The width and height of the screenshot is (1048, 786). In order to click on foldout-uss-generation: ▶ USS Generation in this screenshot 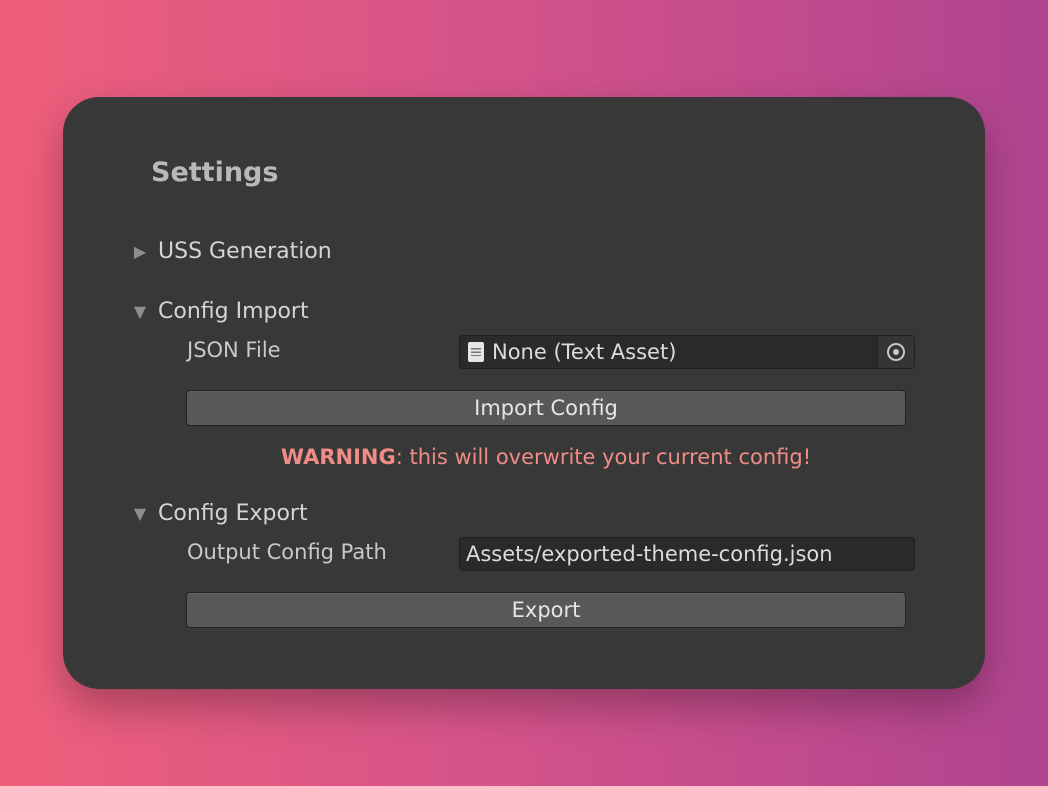, I will do `click(231, 251)`.